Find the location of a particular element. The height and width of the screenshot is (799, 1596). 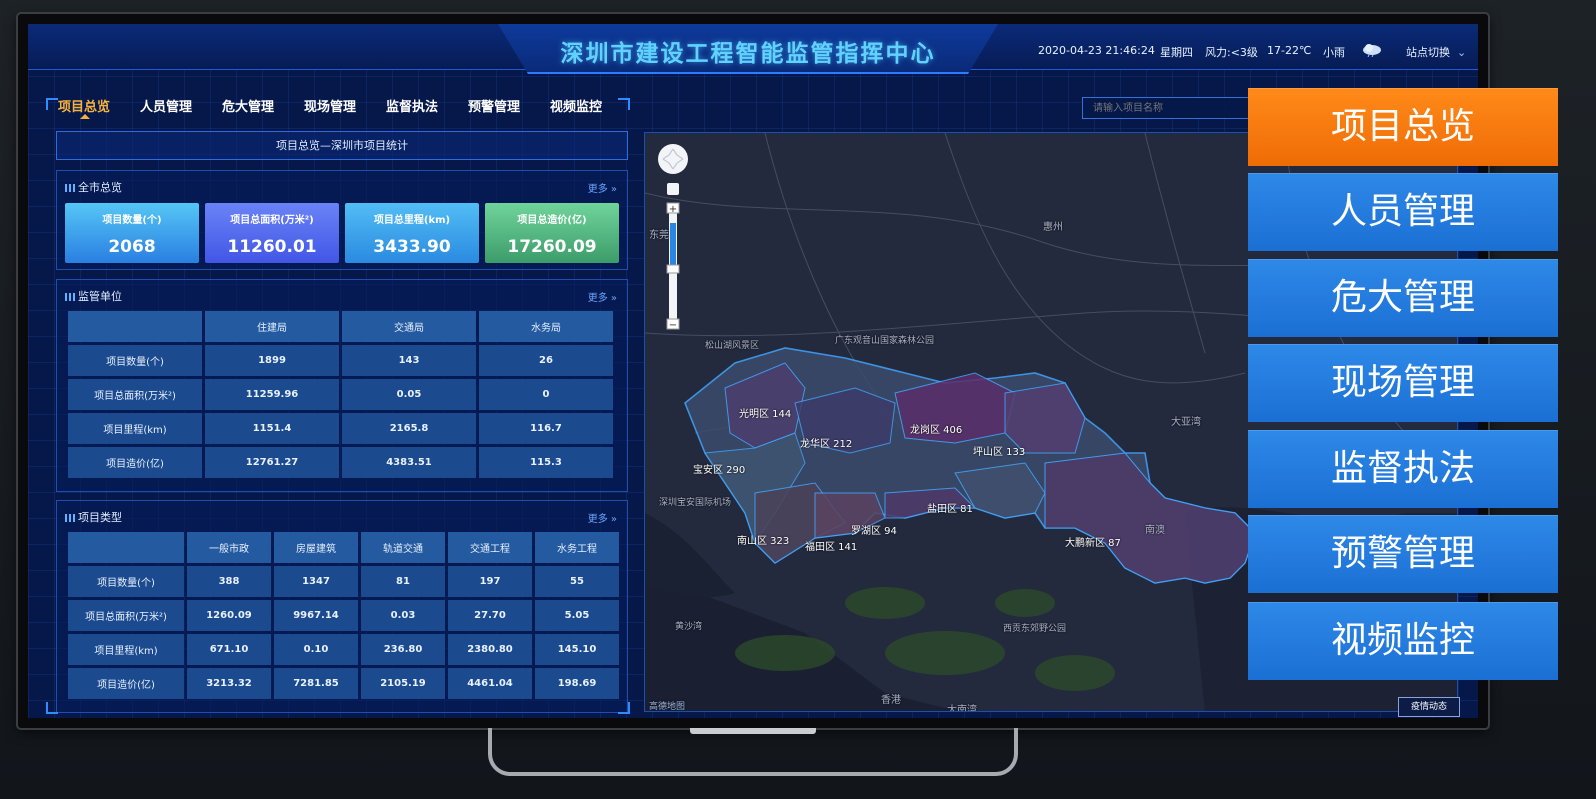

table-header-cell: 水务局 is located at coordinates (546, 326).